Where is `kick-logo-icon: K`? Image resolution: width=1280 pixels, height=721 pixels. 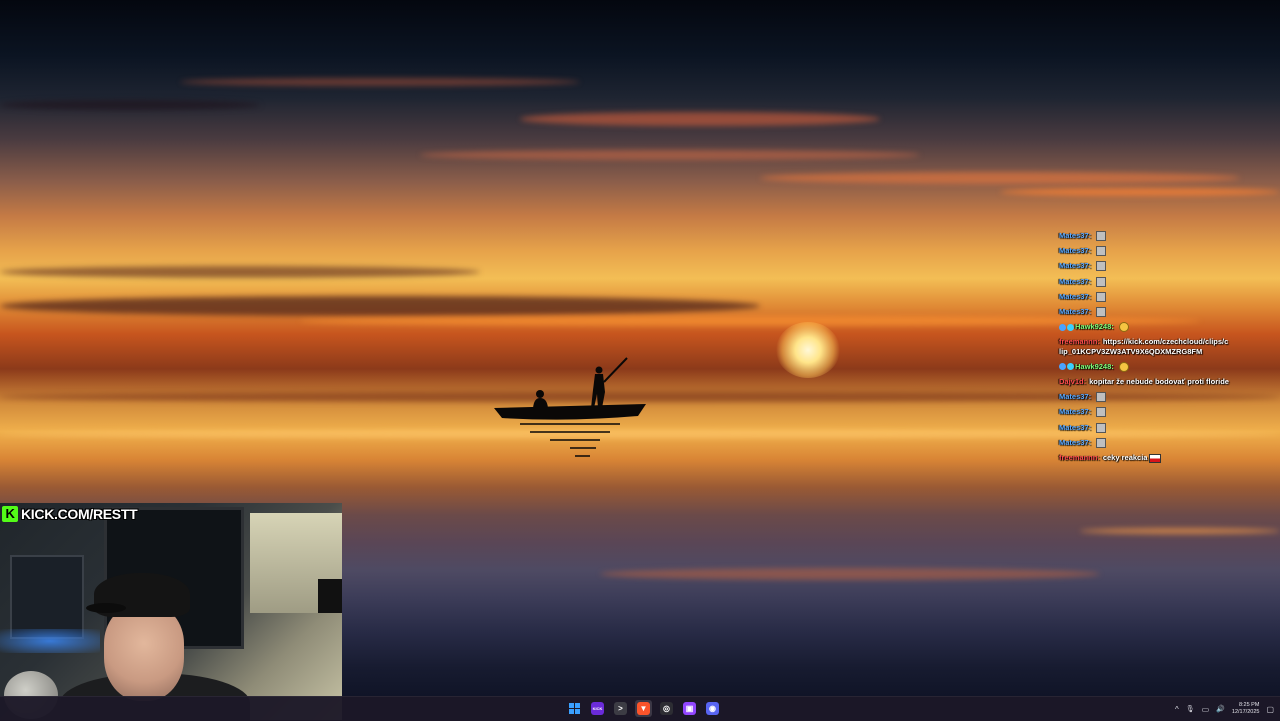
kick-logo-icon: K is located at coordinates (10, 514).